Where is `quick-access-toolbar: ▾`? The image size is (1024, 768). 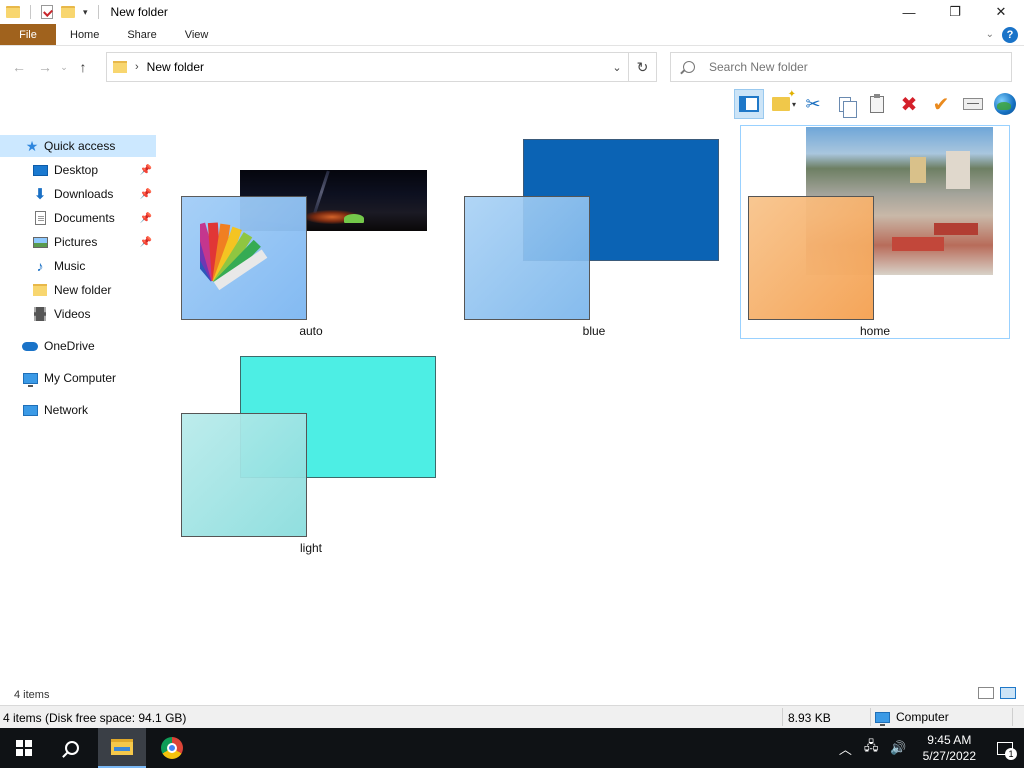
quick-access-toolbar: ▾ is located at coordinates (52, 12).